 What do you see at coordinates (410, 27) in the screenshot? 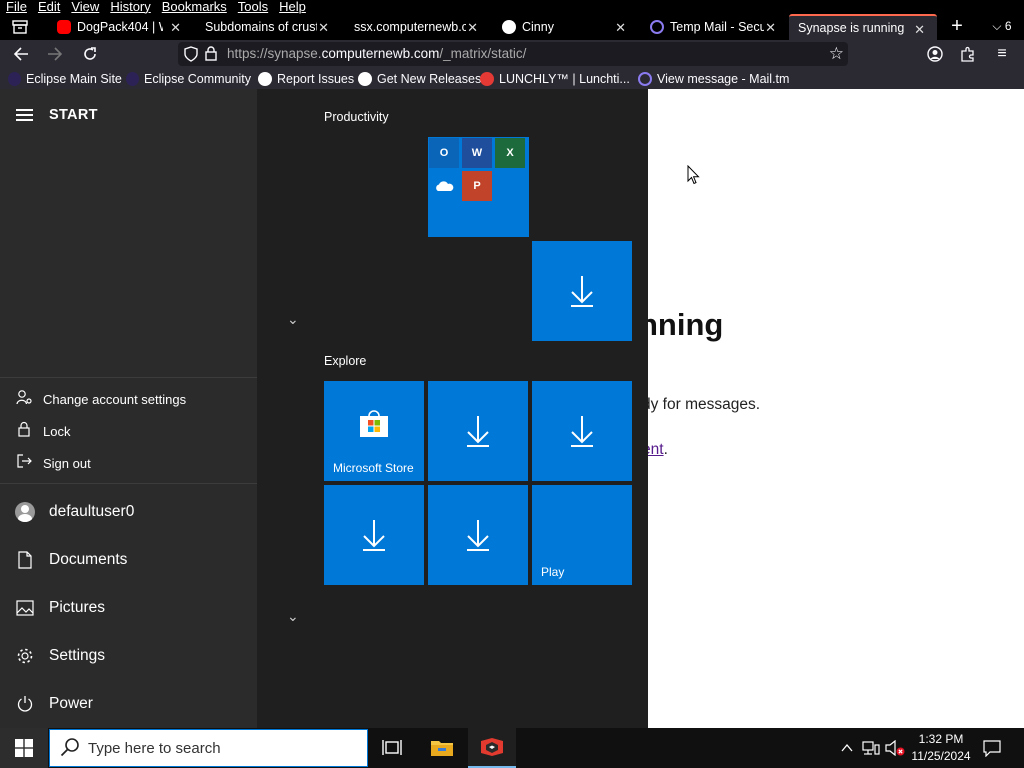
I see `tab-title: ssx.computernewb.co` at bounding box center [410, 27].